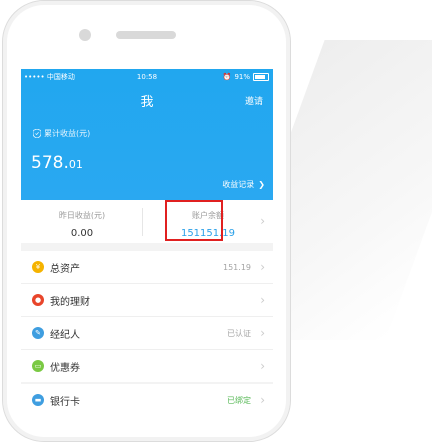  What do you see at coordinates (65, 368) in the screenshot?
I see `menu-item-label: 优惠券` at bounding box center [65, 368].